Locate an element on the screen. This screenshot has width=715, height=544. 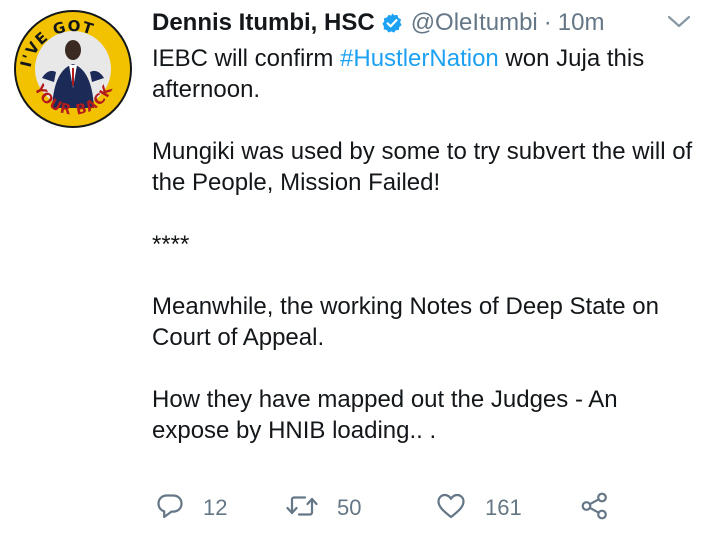
like-count: 161 is located at coordinates (503, 507).